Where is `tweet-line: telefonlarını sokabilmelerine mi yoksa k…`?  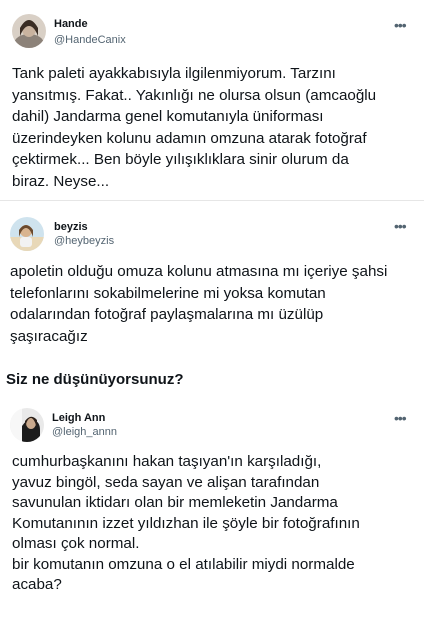 tweet-line: telefonlarını sokabilmelerine mi yoksa k… is located at coordinates (168, 293).